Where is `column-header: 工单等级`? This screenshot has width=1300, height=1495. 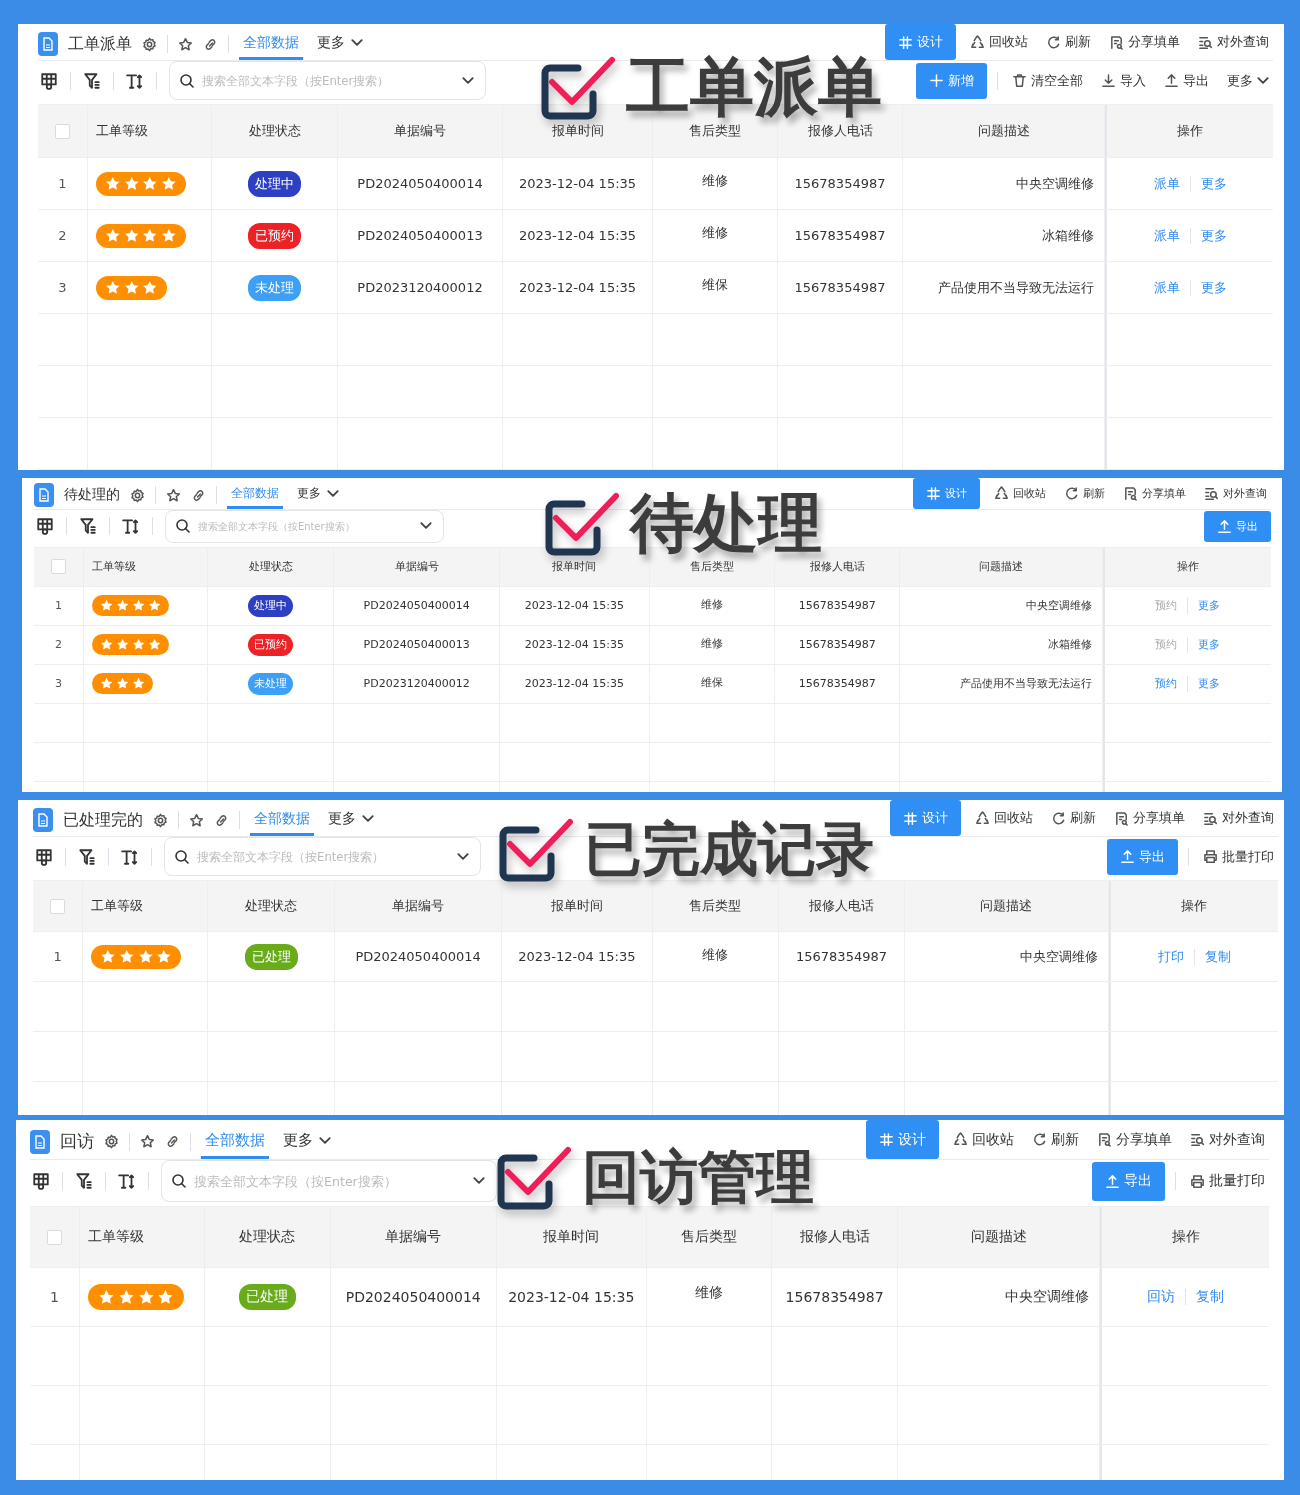
column-header: 工单等级 is located at coordinates (117, 906).